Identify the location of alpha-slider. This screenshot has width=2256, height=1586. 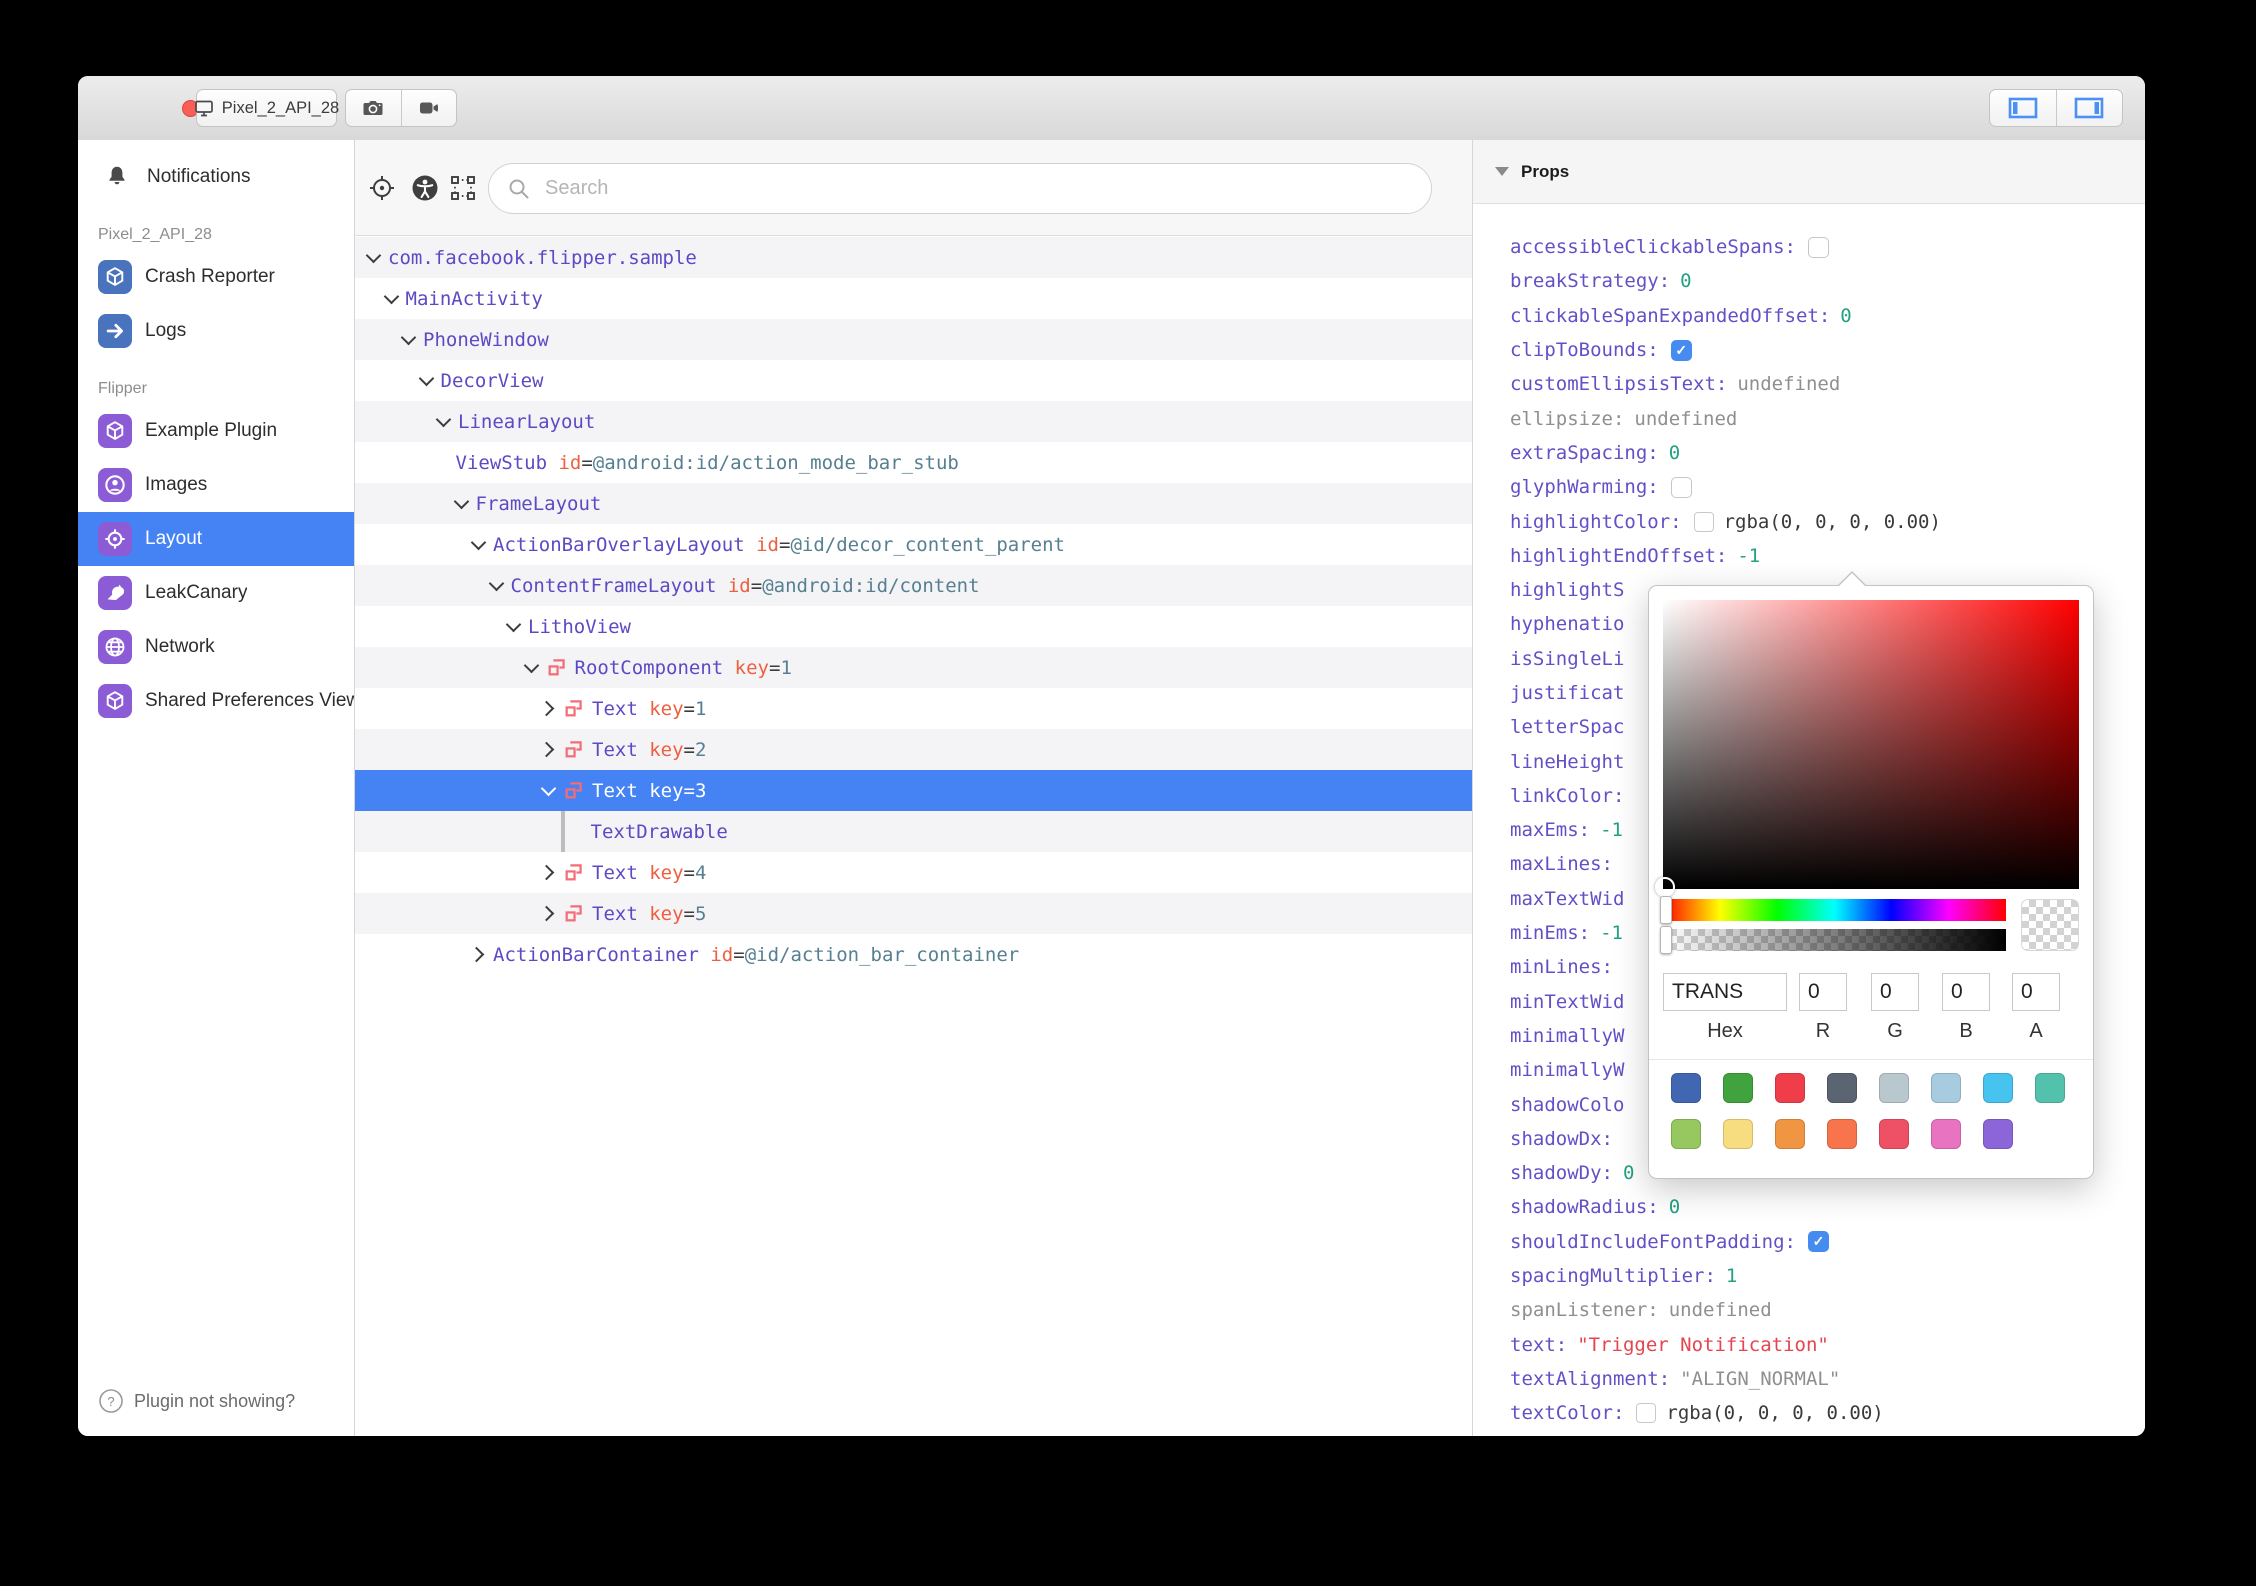
(1833, 940).